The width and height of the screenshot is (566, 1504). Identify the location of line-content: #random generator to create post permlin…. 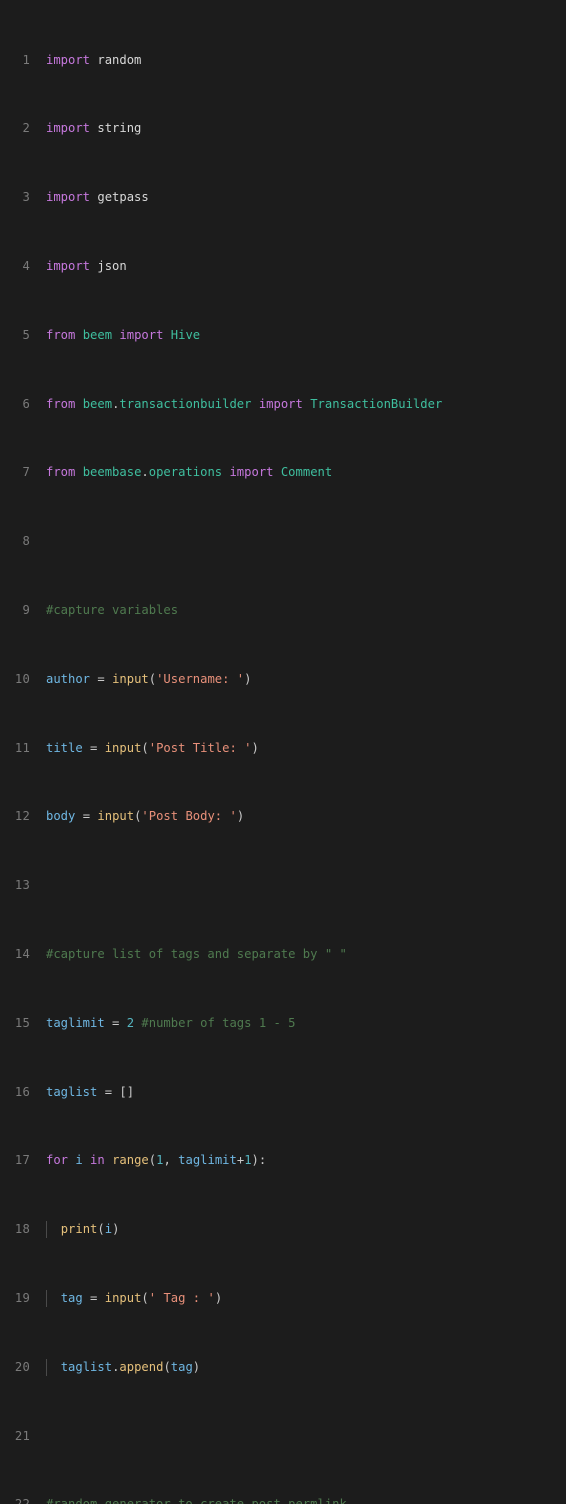
(298, 1500).